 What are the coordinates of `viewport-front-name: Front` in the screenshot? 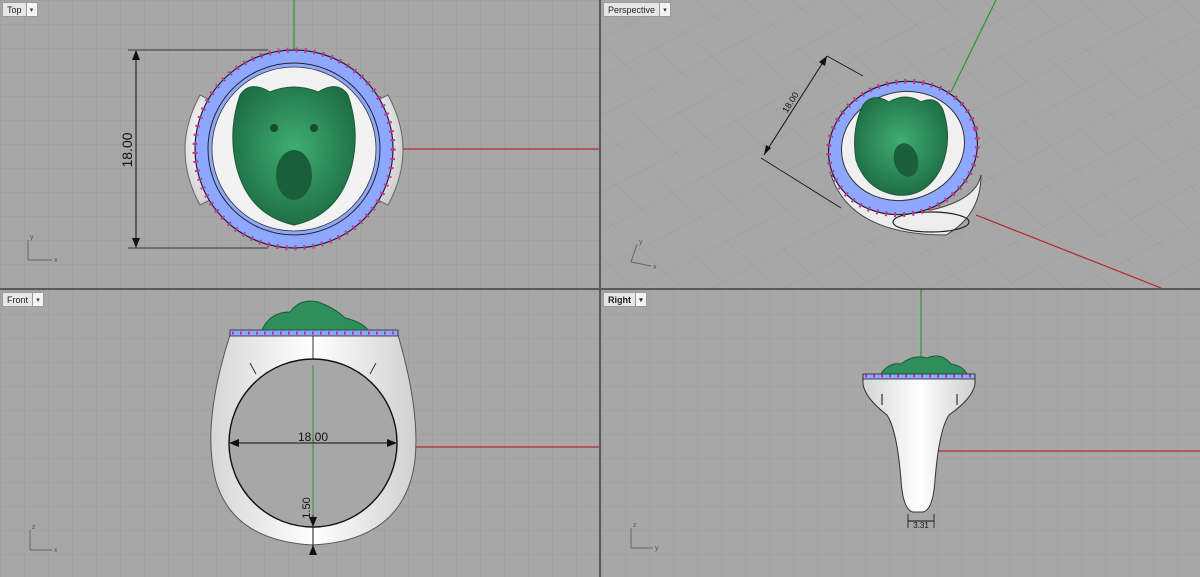 It's located at (18, 299).